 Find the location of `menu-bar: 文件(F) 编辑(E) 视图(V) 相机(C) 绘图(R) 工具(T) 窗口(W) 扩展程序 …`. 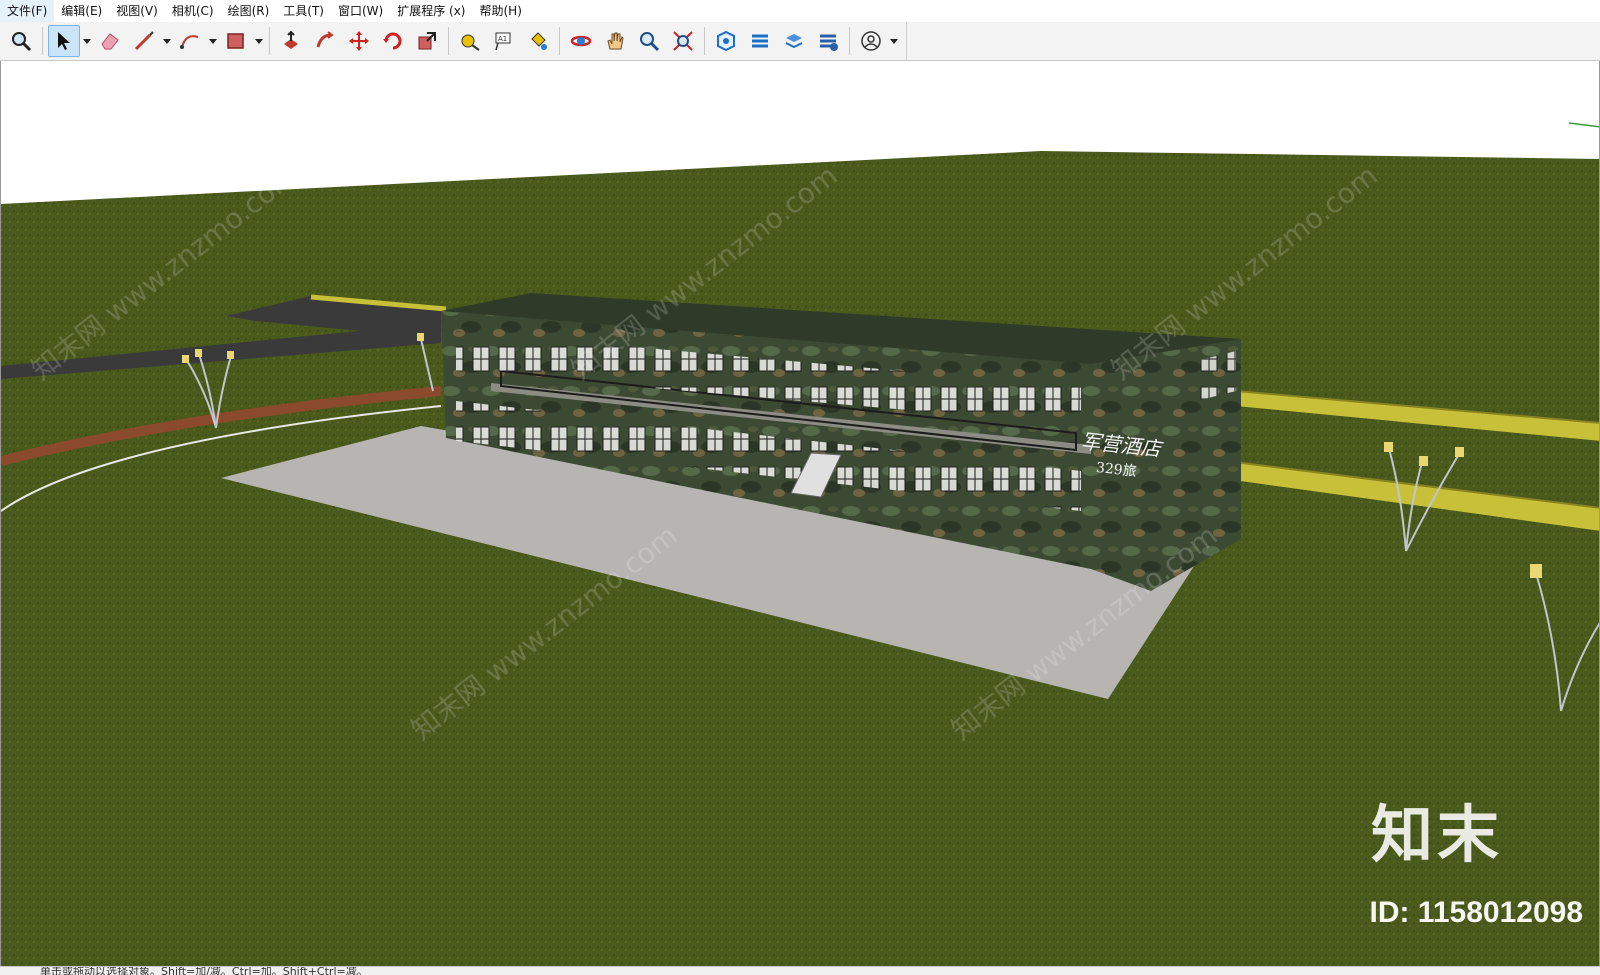

menu-bar: 文件(F) 编辑(E) 视图(V) 相机(C) 绘图(R) 工具(T) 窗口(W) 扩展程序 … is located at coordinates (800, 11).